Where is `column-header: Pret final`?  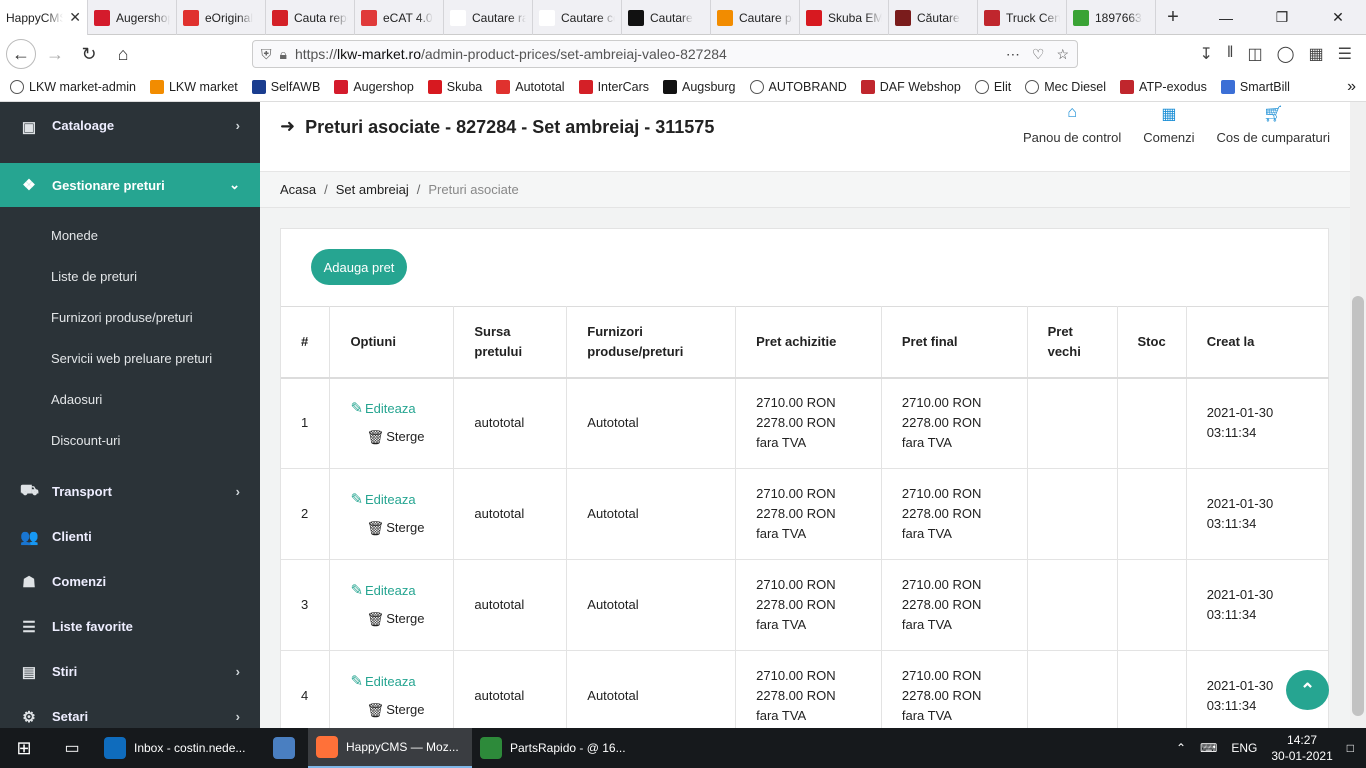 column-header: Pret final is located at coordinates (954, 342).